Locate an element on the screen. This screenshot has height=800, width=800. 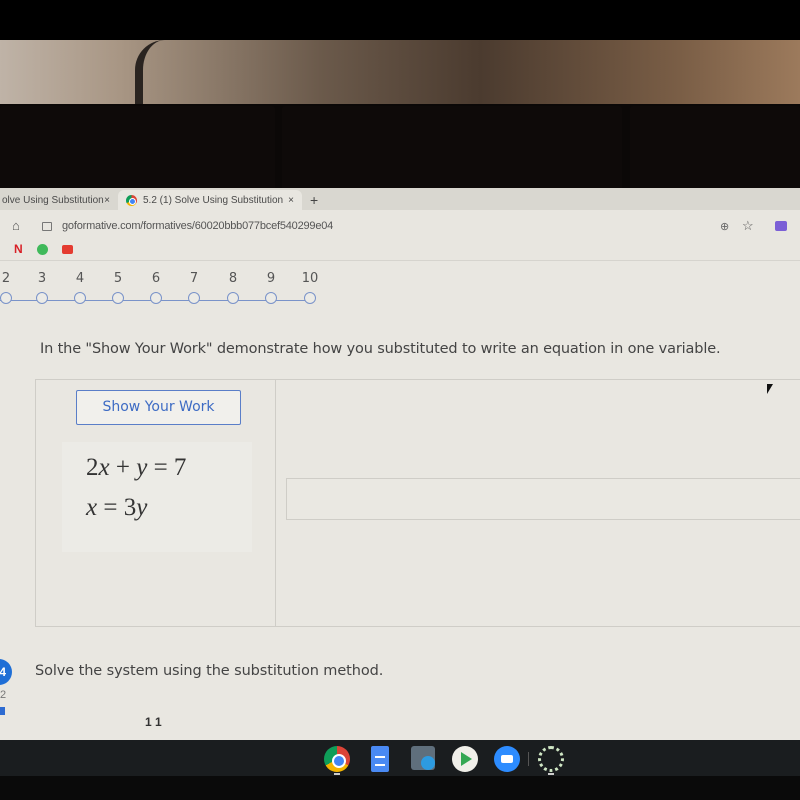
bookmark-star-icon: ☆ is located at coordinates (748, 226).